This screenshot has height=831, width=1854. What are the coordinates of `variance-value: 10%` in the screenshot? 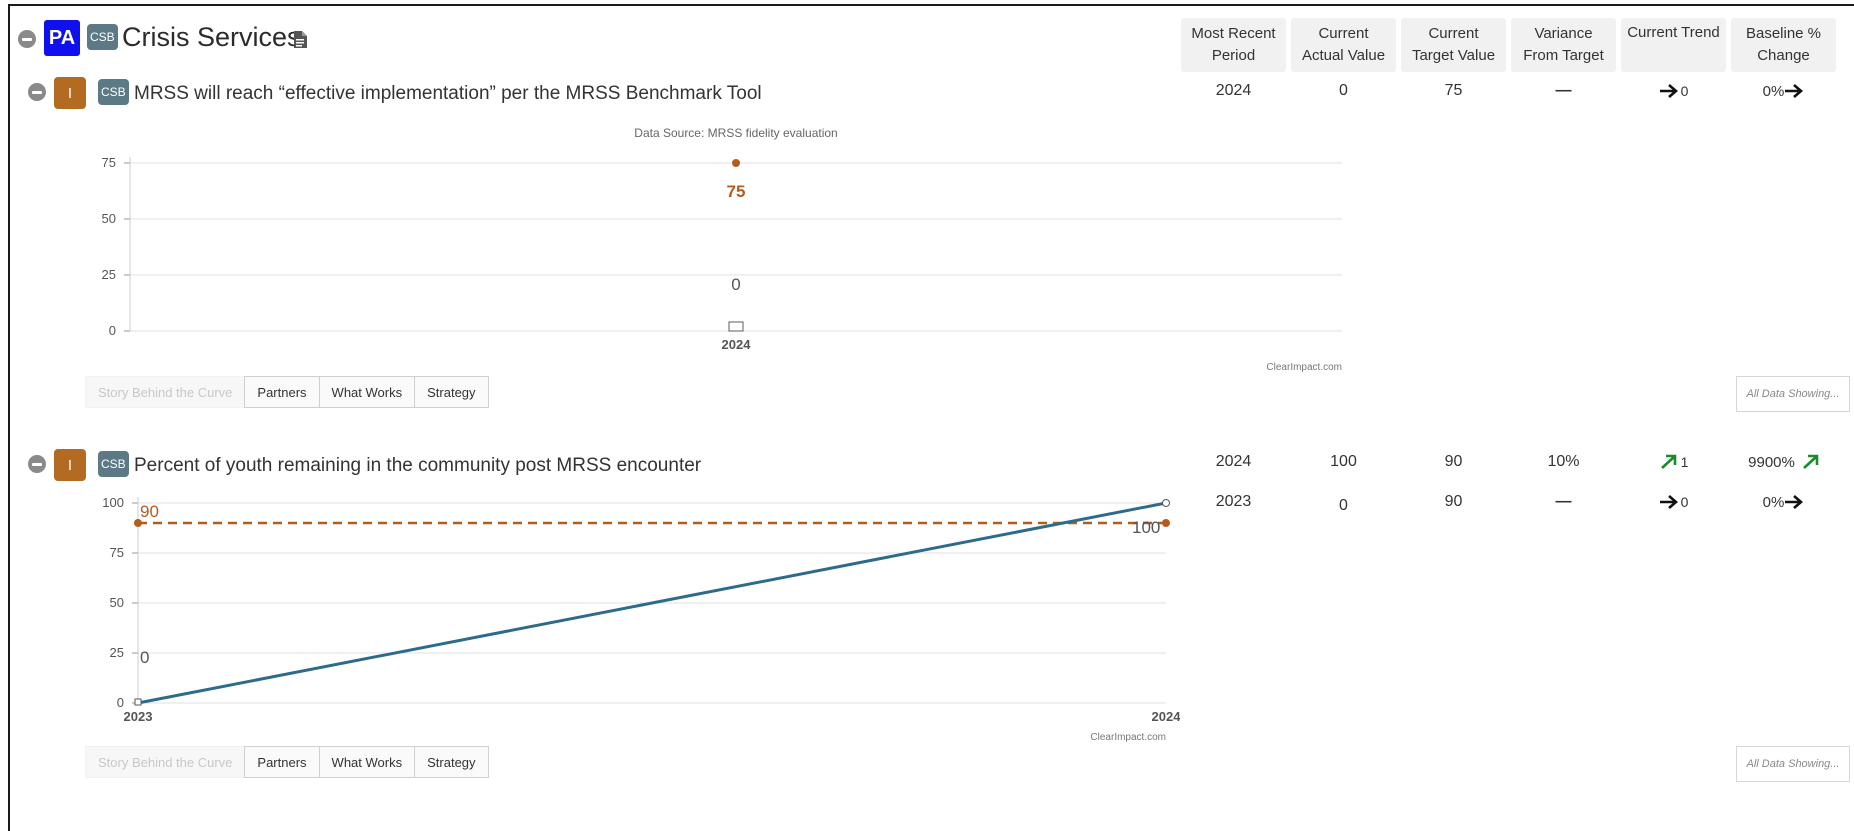 It's located at (1563, 461).